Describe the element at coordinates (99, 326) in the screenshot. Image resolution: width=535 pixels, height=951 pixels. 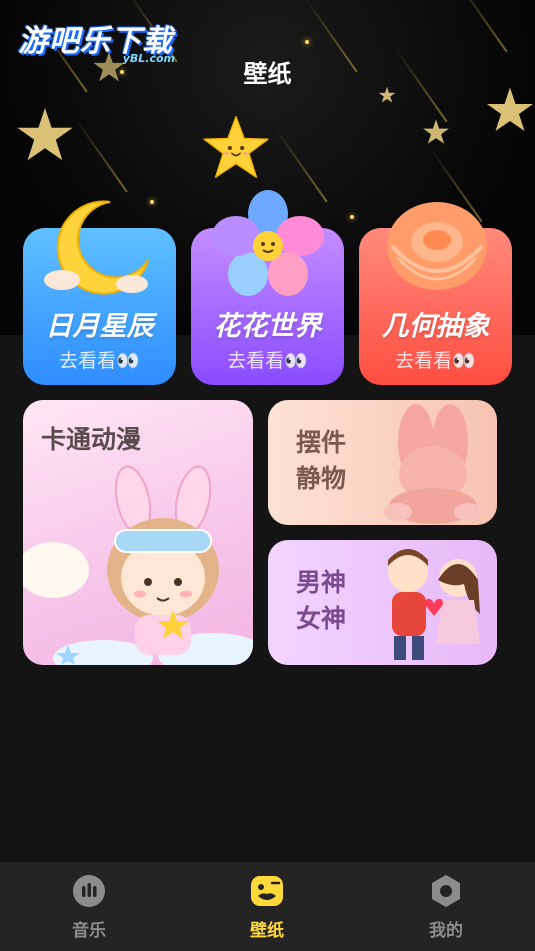
I see `category-name: 日月星辰` at that location.